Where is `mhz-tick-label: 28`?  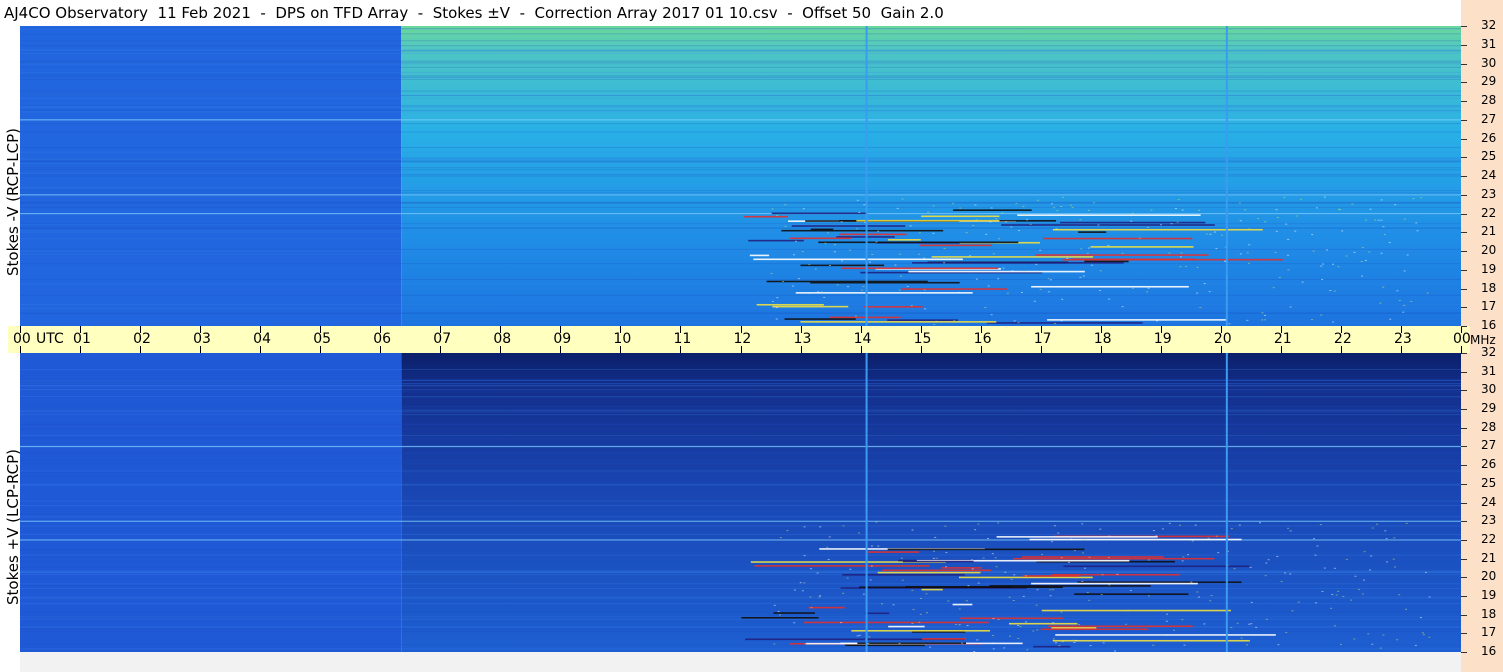 mhz-tick-label: 28 is located at coordinates (1489, 426).